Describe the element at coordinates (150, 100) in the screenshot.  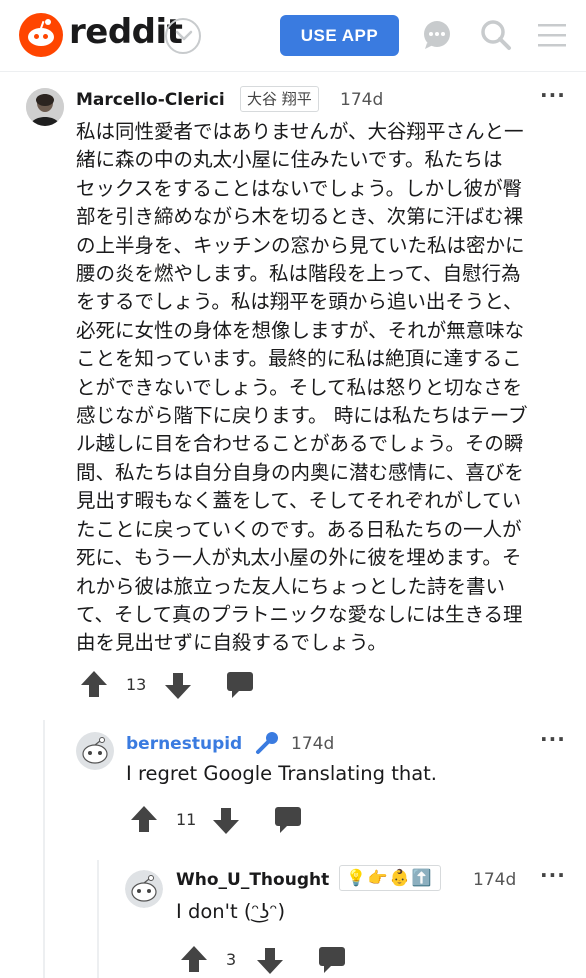
I see `comment-username: Marcello-Clerici` at that location.